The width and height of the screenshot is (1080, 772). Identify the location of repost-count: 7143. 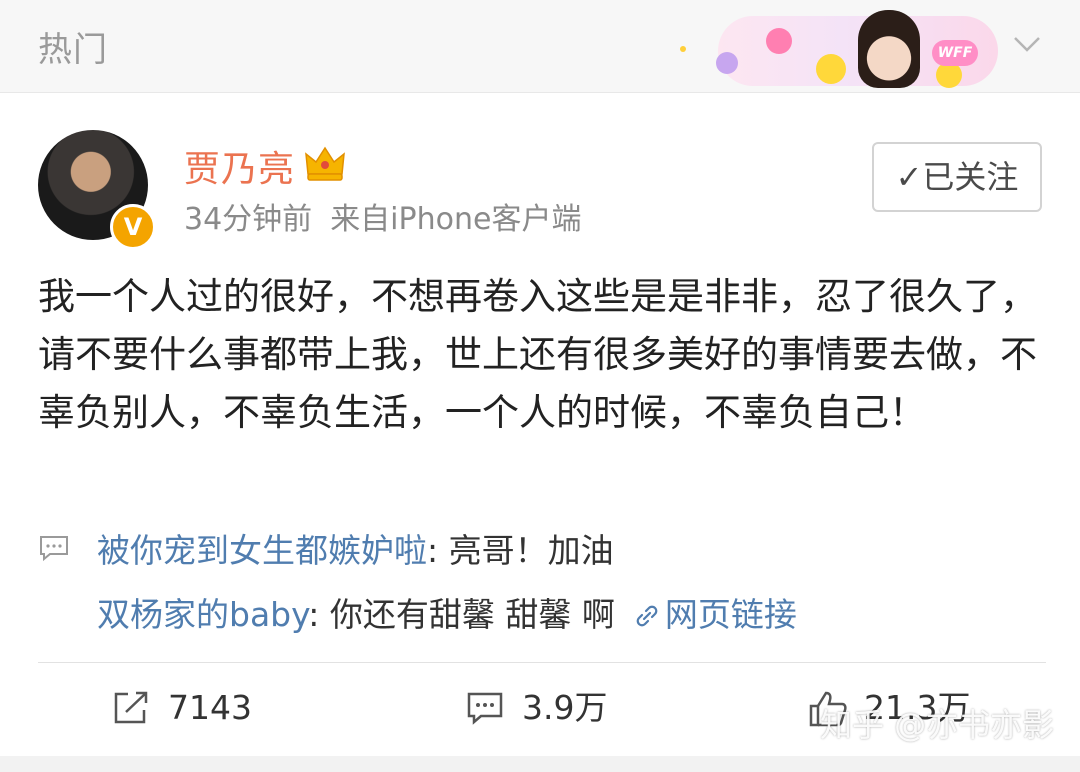
(210, 707).